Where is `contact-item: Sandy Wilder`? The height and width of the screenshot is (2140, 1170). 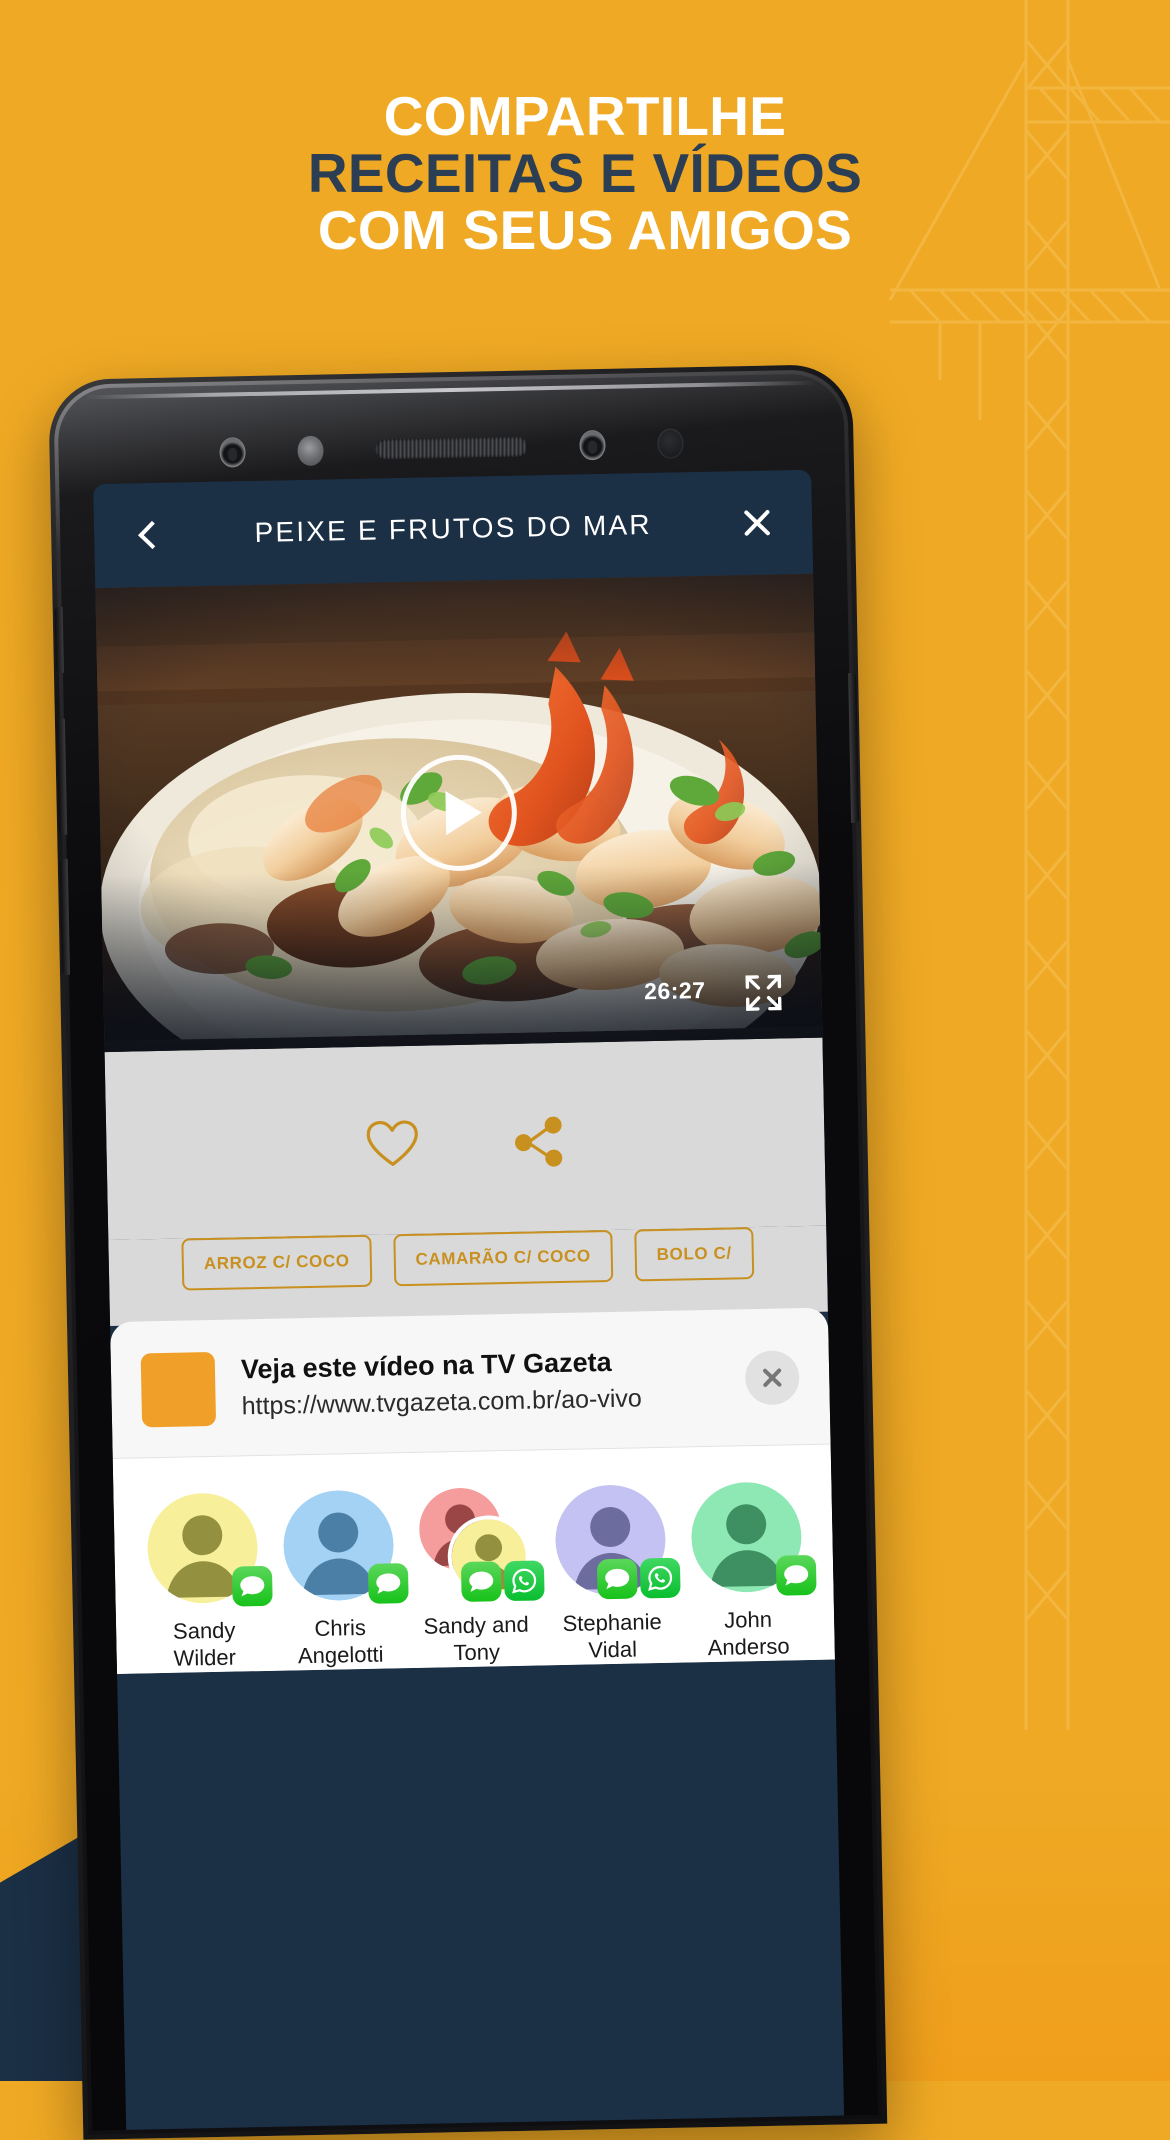 contact-item: Sandy Wilder is located at coordinates (203, 1582).